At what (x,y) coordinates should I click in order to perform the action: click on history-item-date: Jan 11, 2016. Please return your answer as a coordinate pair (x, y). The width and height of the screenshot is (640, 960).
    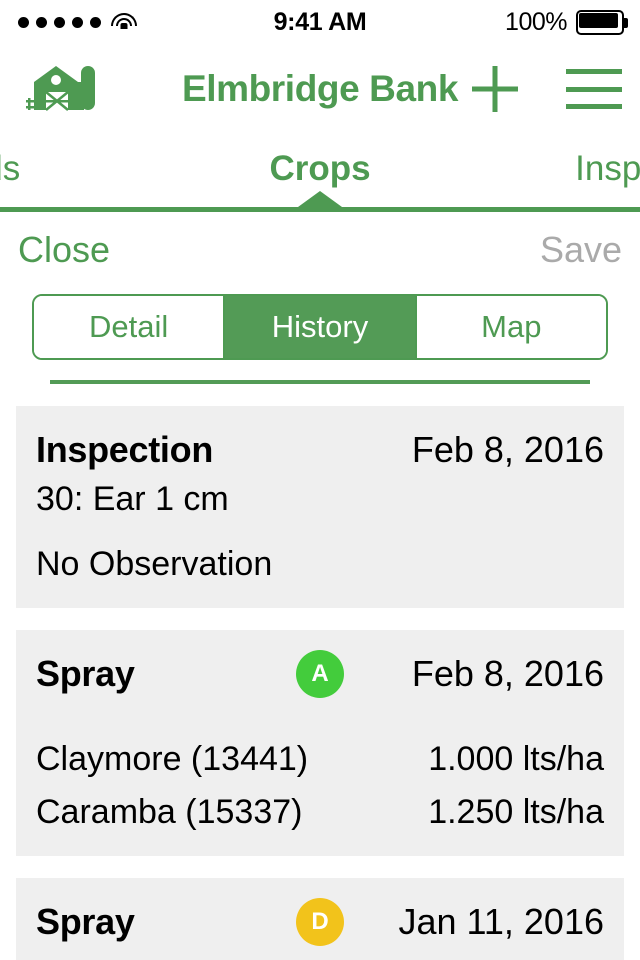
    Looking at the image, I should click on (501, 921).